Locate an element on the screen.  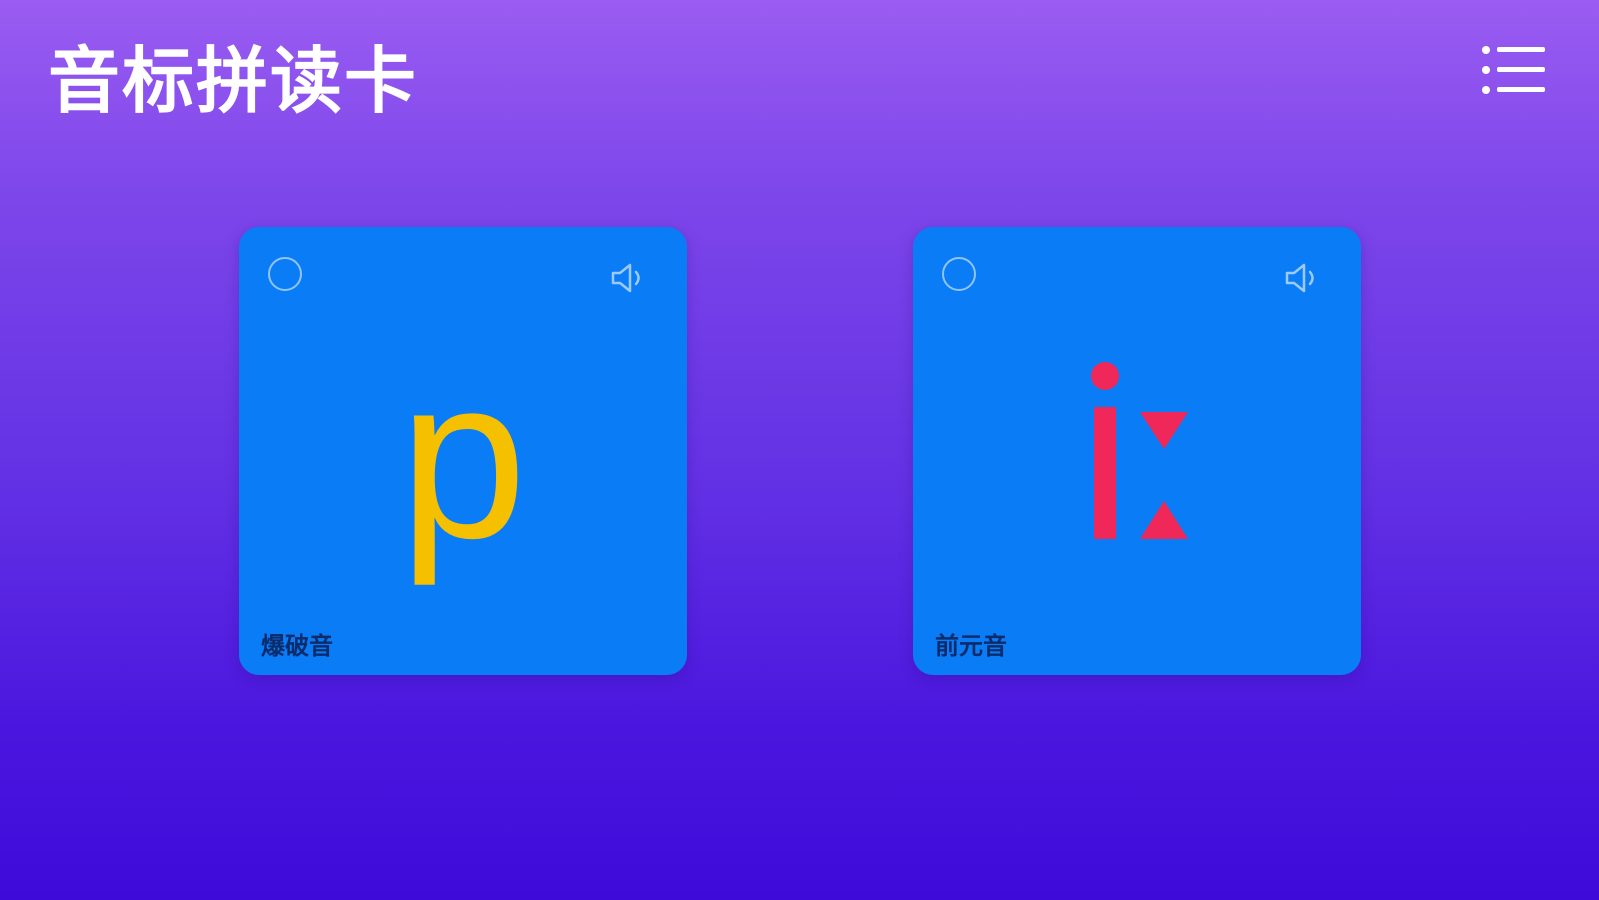
symbol-text: p is located at coordinates (463, 457).